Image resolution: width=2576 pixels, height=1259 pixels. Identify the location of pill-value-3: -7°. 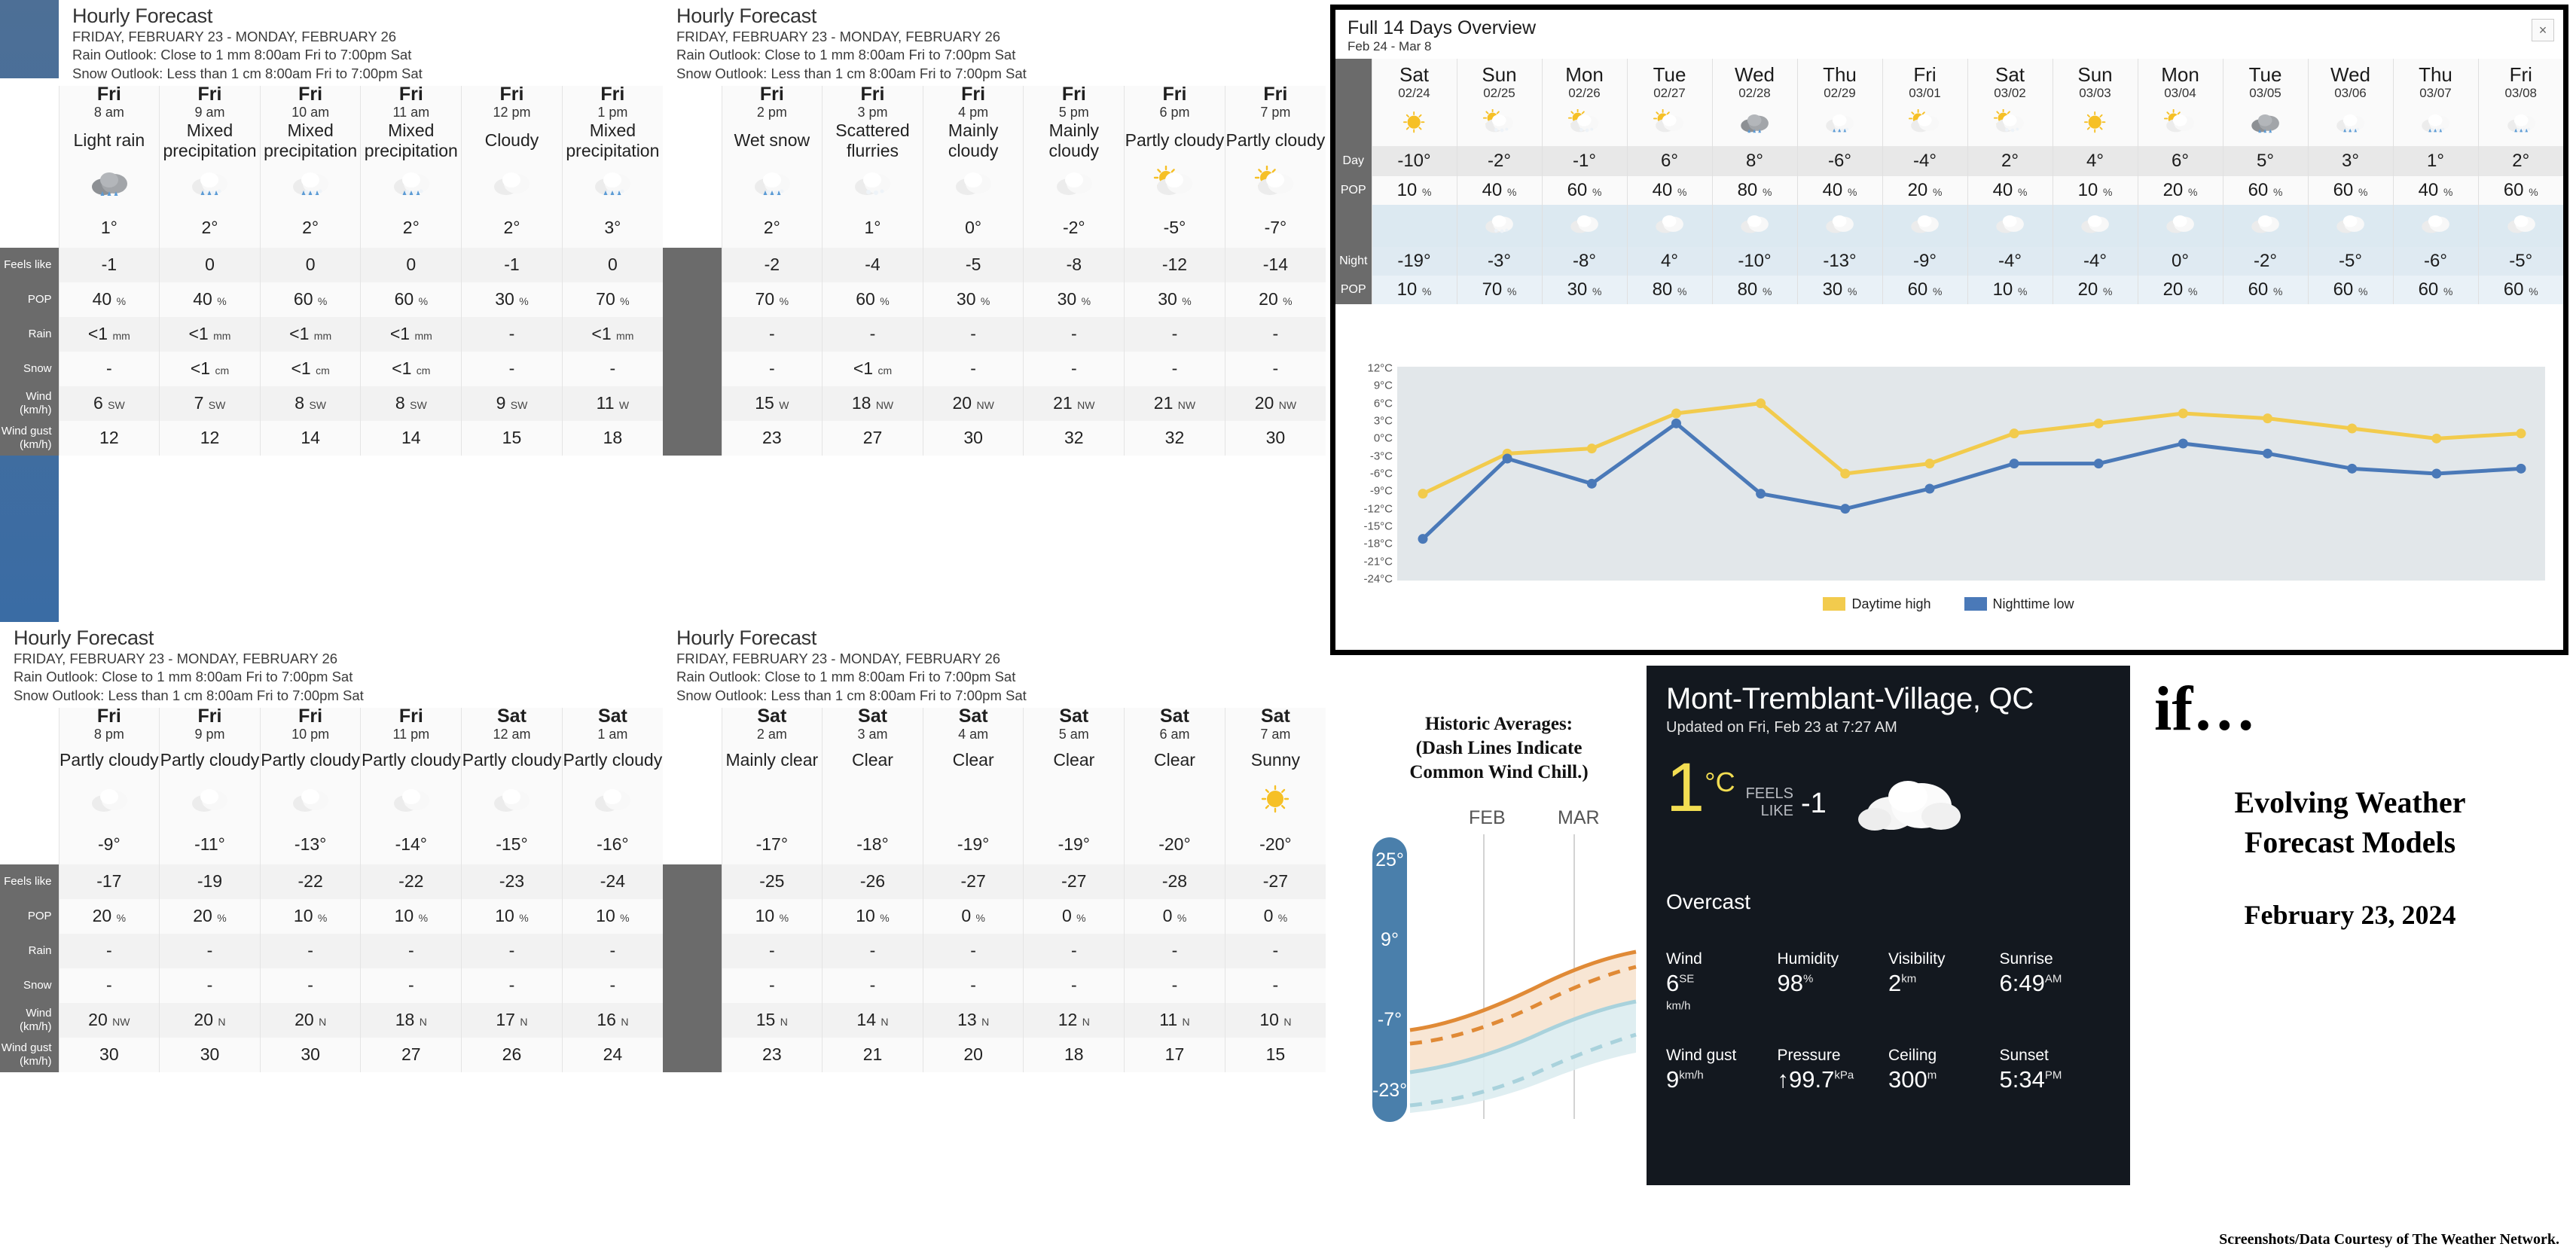
(1390, 1019).